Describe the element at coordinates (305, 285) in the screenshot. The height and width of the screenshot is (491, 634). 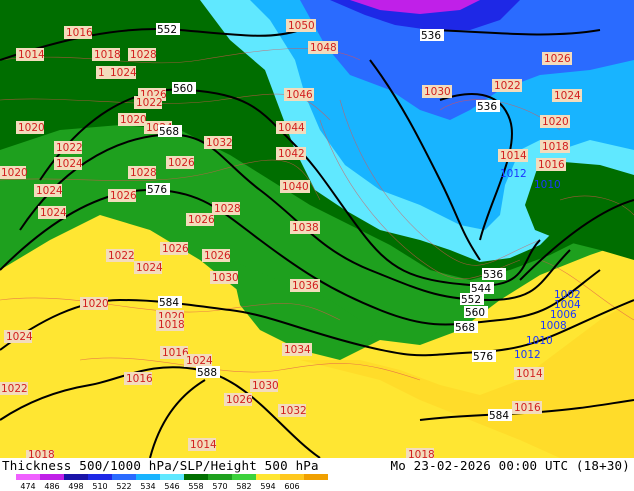
I see `slp-label: 1036` at that location.